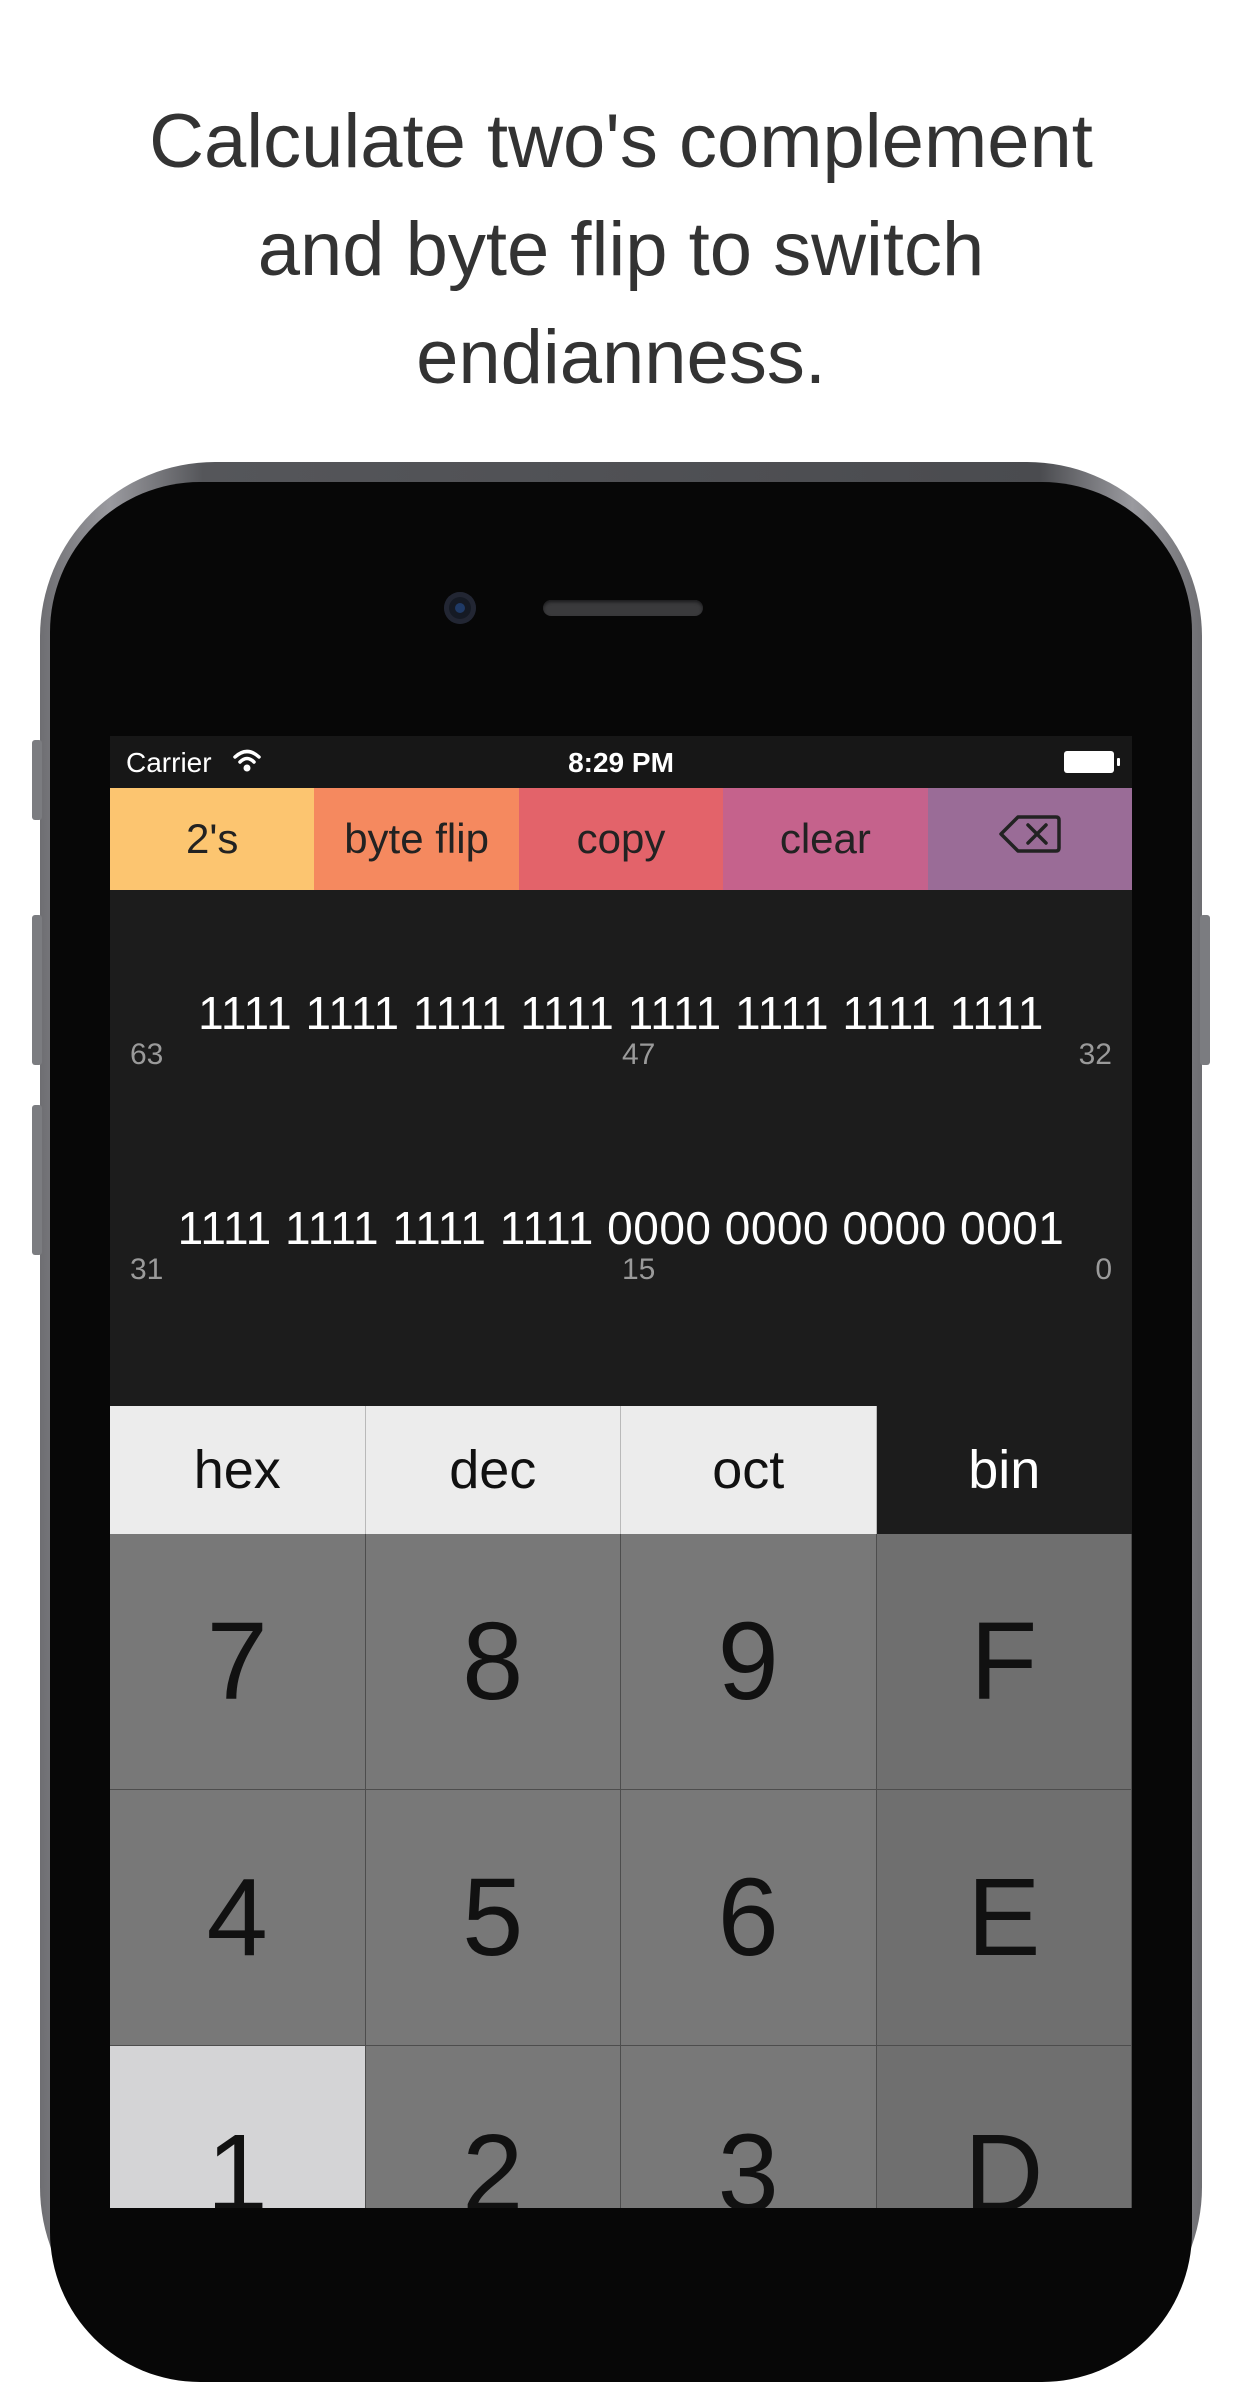 The width and height of the screenshot is (1242, 2382). Describe the element at coordinates (416, 839) in the screenshot. I see `byte-flip-button: byte flip` at that location.